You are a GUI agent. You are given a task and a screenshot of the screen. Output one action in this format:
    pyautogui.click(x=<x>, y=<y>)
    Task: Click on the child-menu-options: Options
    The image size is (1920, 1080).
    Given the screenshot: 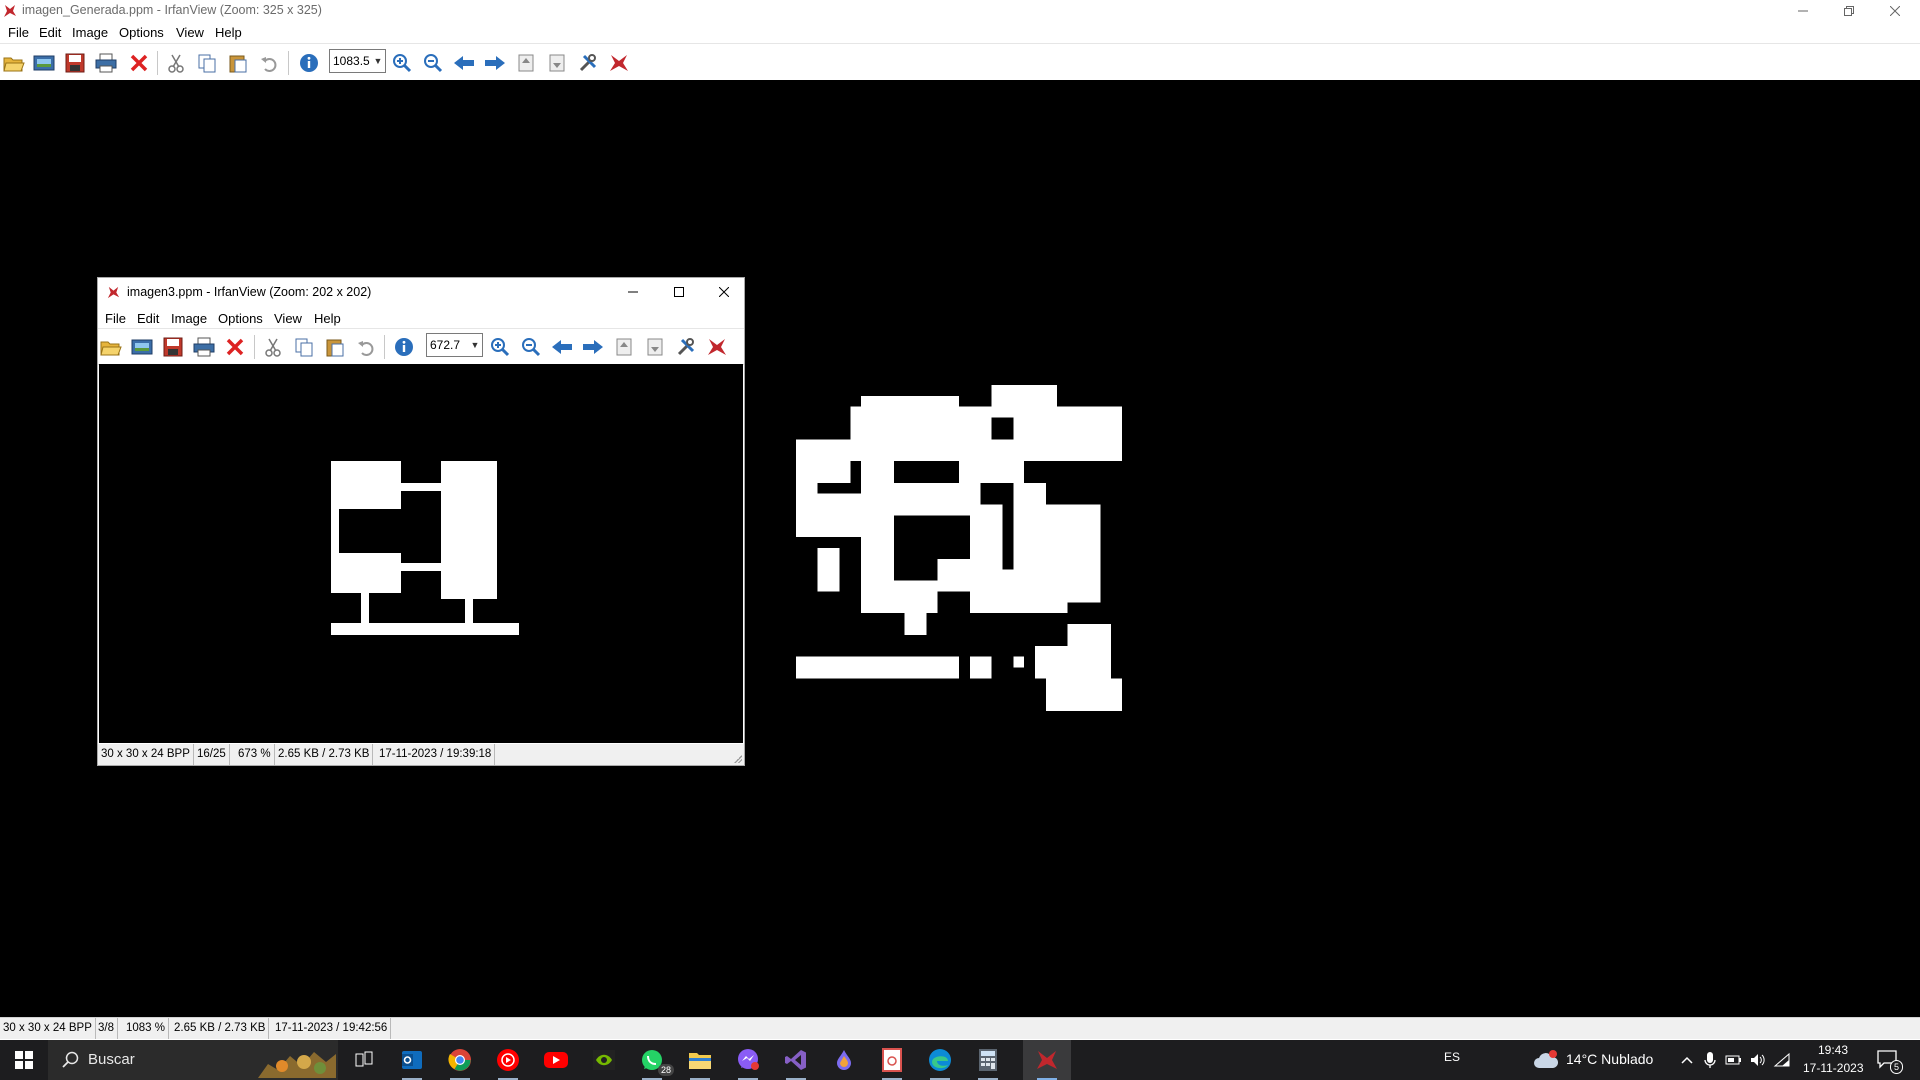 What is the action you would take?
    pyautogui.click(x=240, y=318)
    